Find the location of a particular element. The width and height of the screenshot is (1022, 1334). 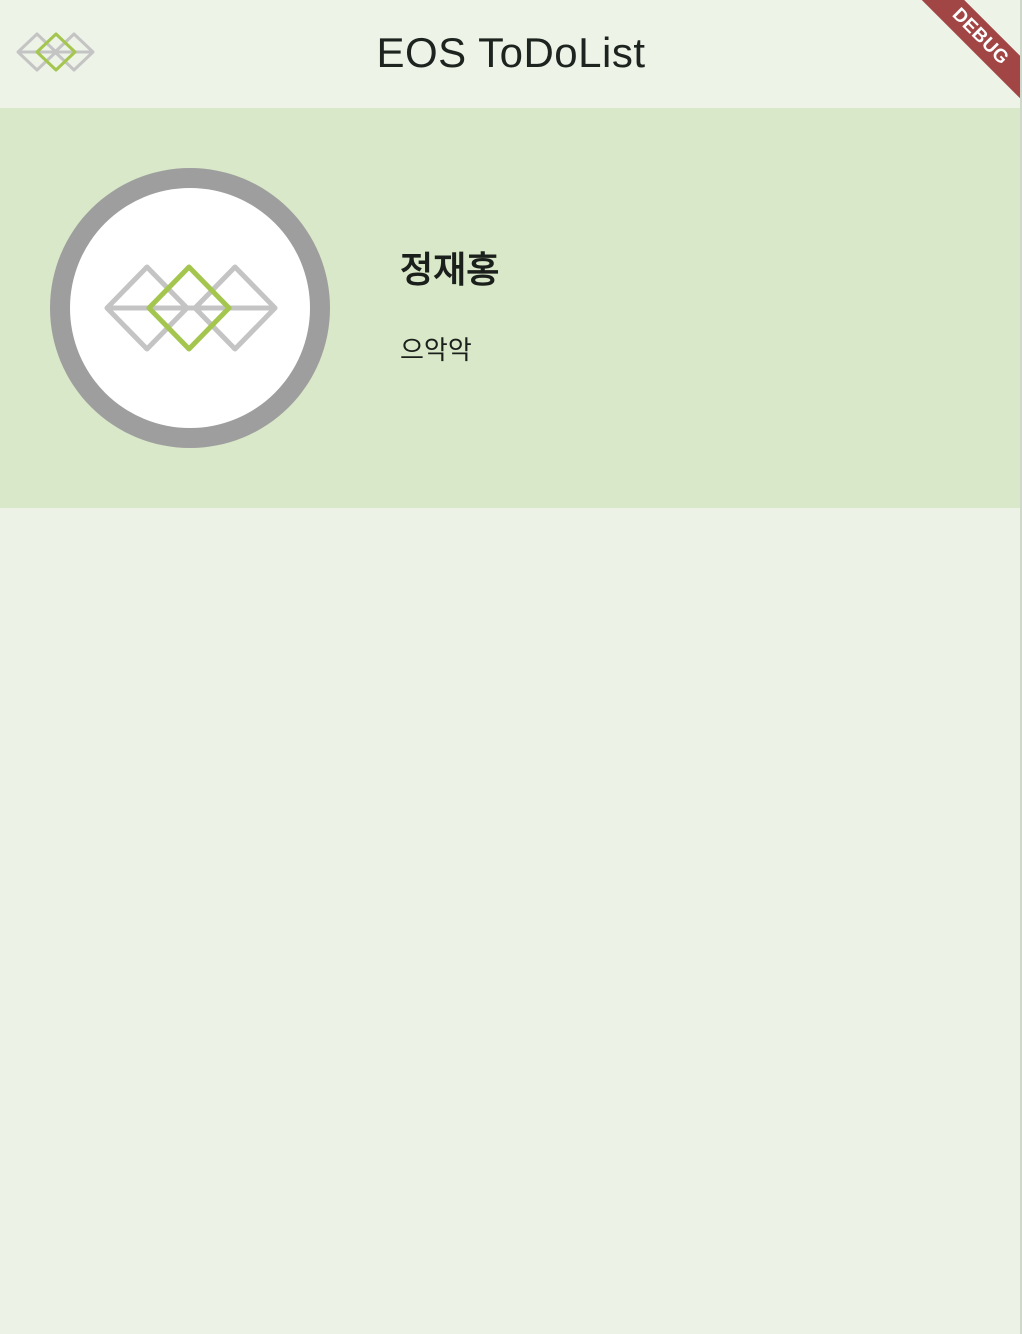

app-bar: EOS ToDoList is located at coordinates (511, 54).